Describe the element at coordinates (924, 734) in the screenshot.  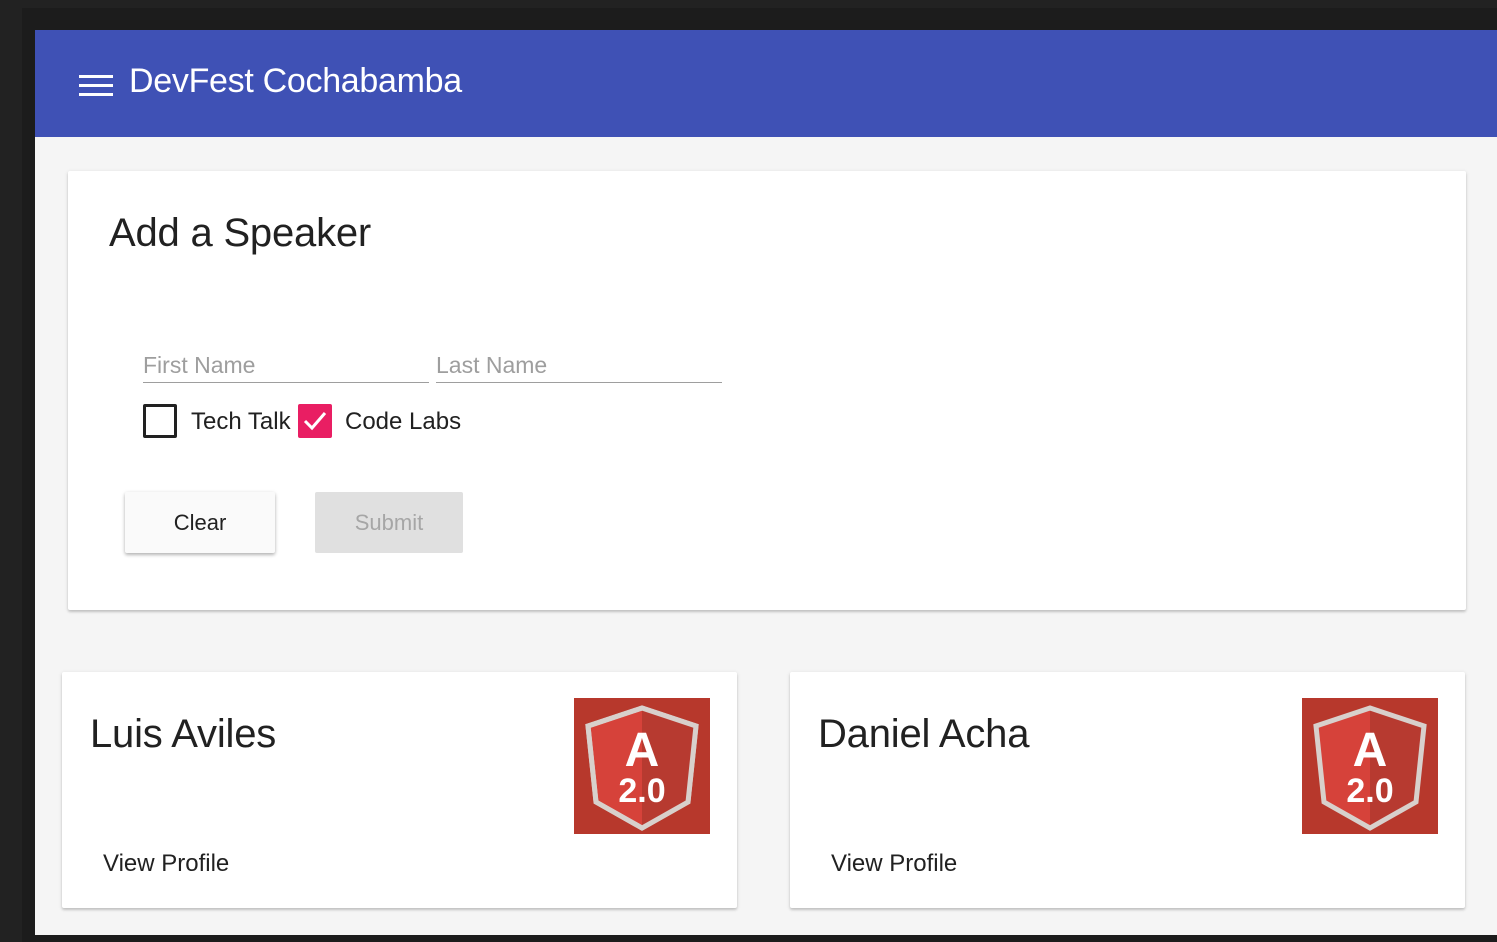
I see `speaker-name: Daniel Acha` at that location.